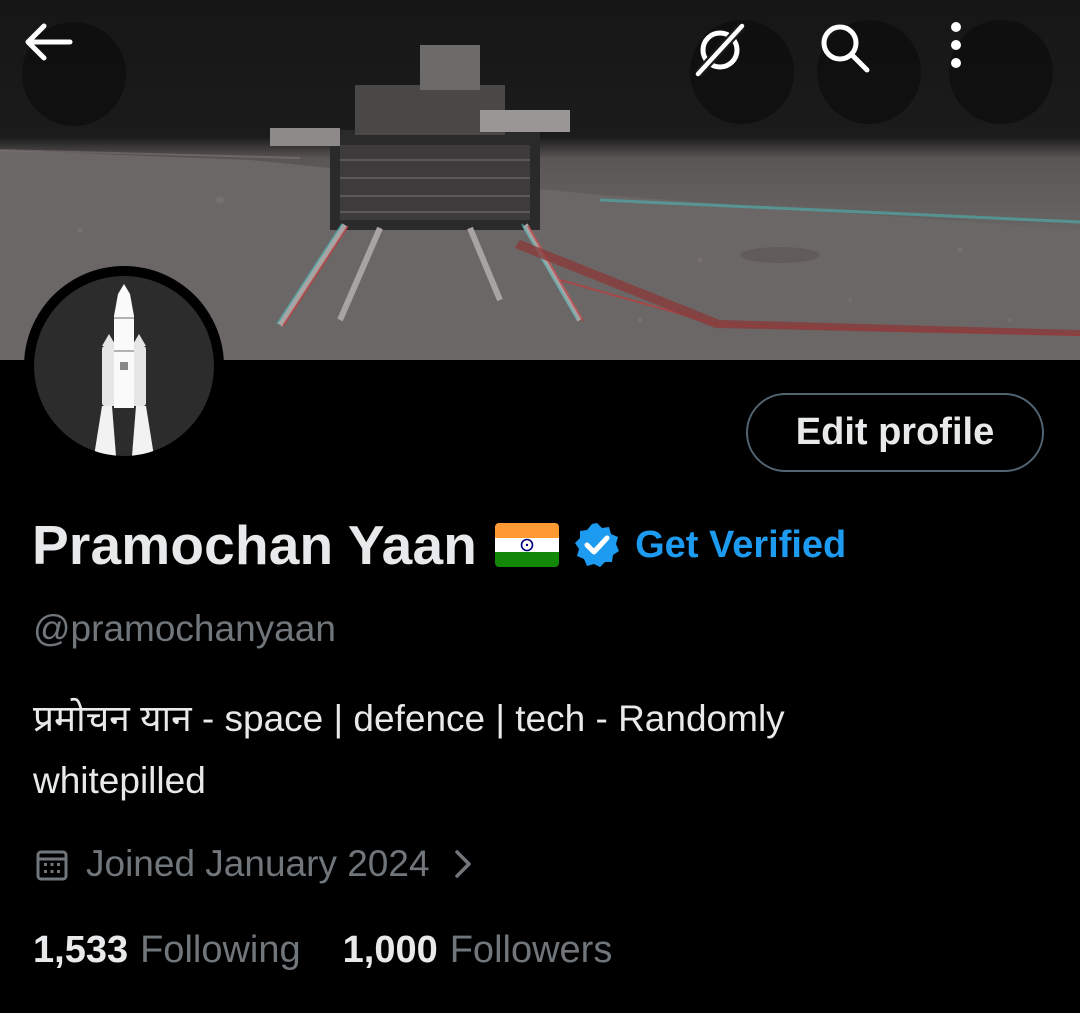 Image resolution: width=1080 pixels, height=1013 pixels. Describe the element at coordinates (49, 42) in the screenshot. I see `arrow-left-icon` at that location.